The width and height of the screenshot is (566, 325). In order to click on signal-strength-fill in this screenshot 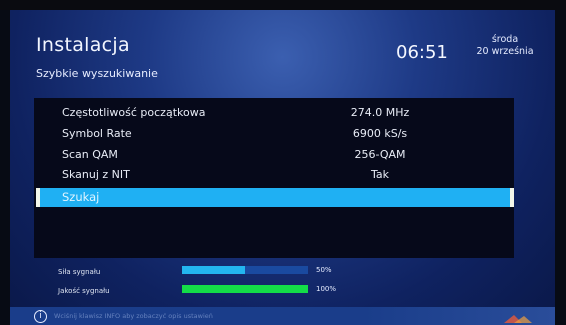, I will do `click(213, 270)`.